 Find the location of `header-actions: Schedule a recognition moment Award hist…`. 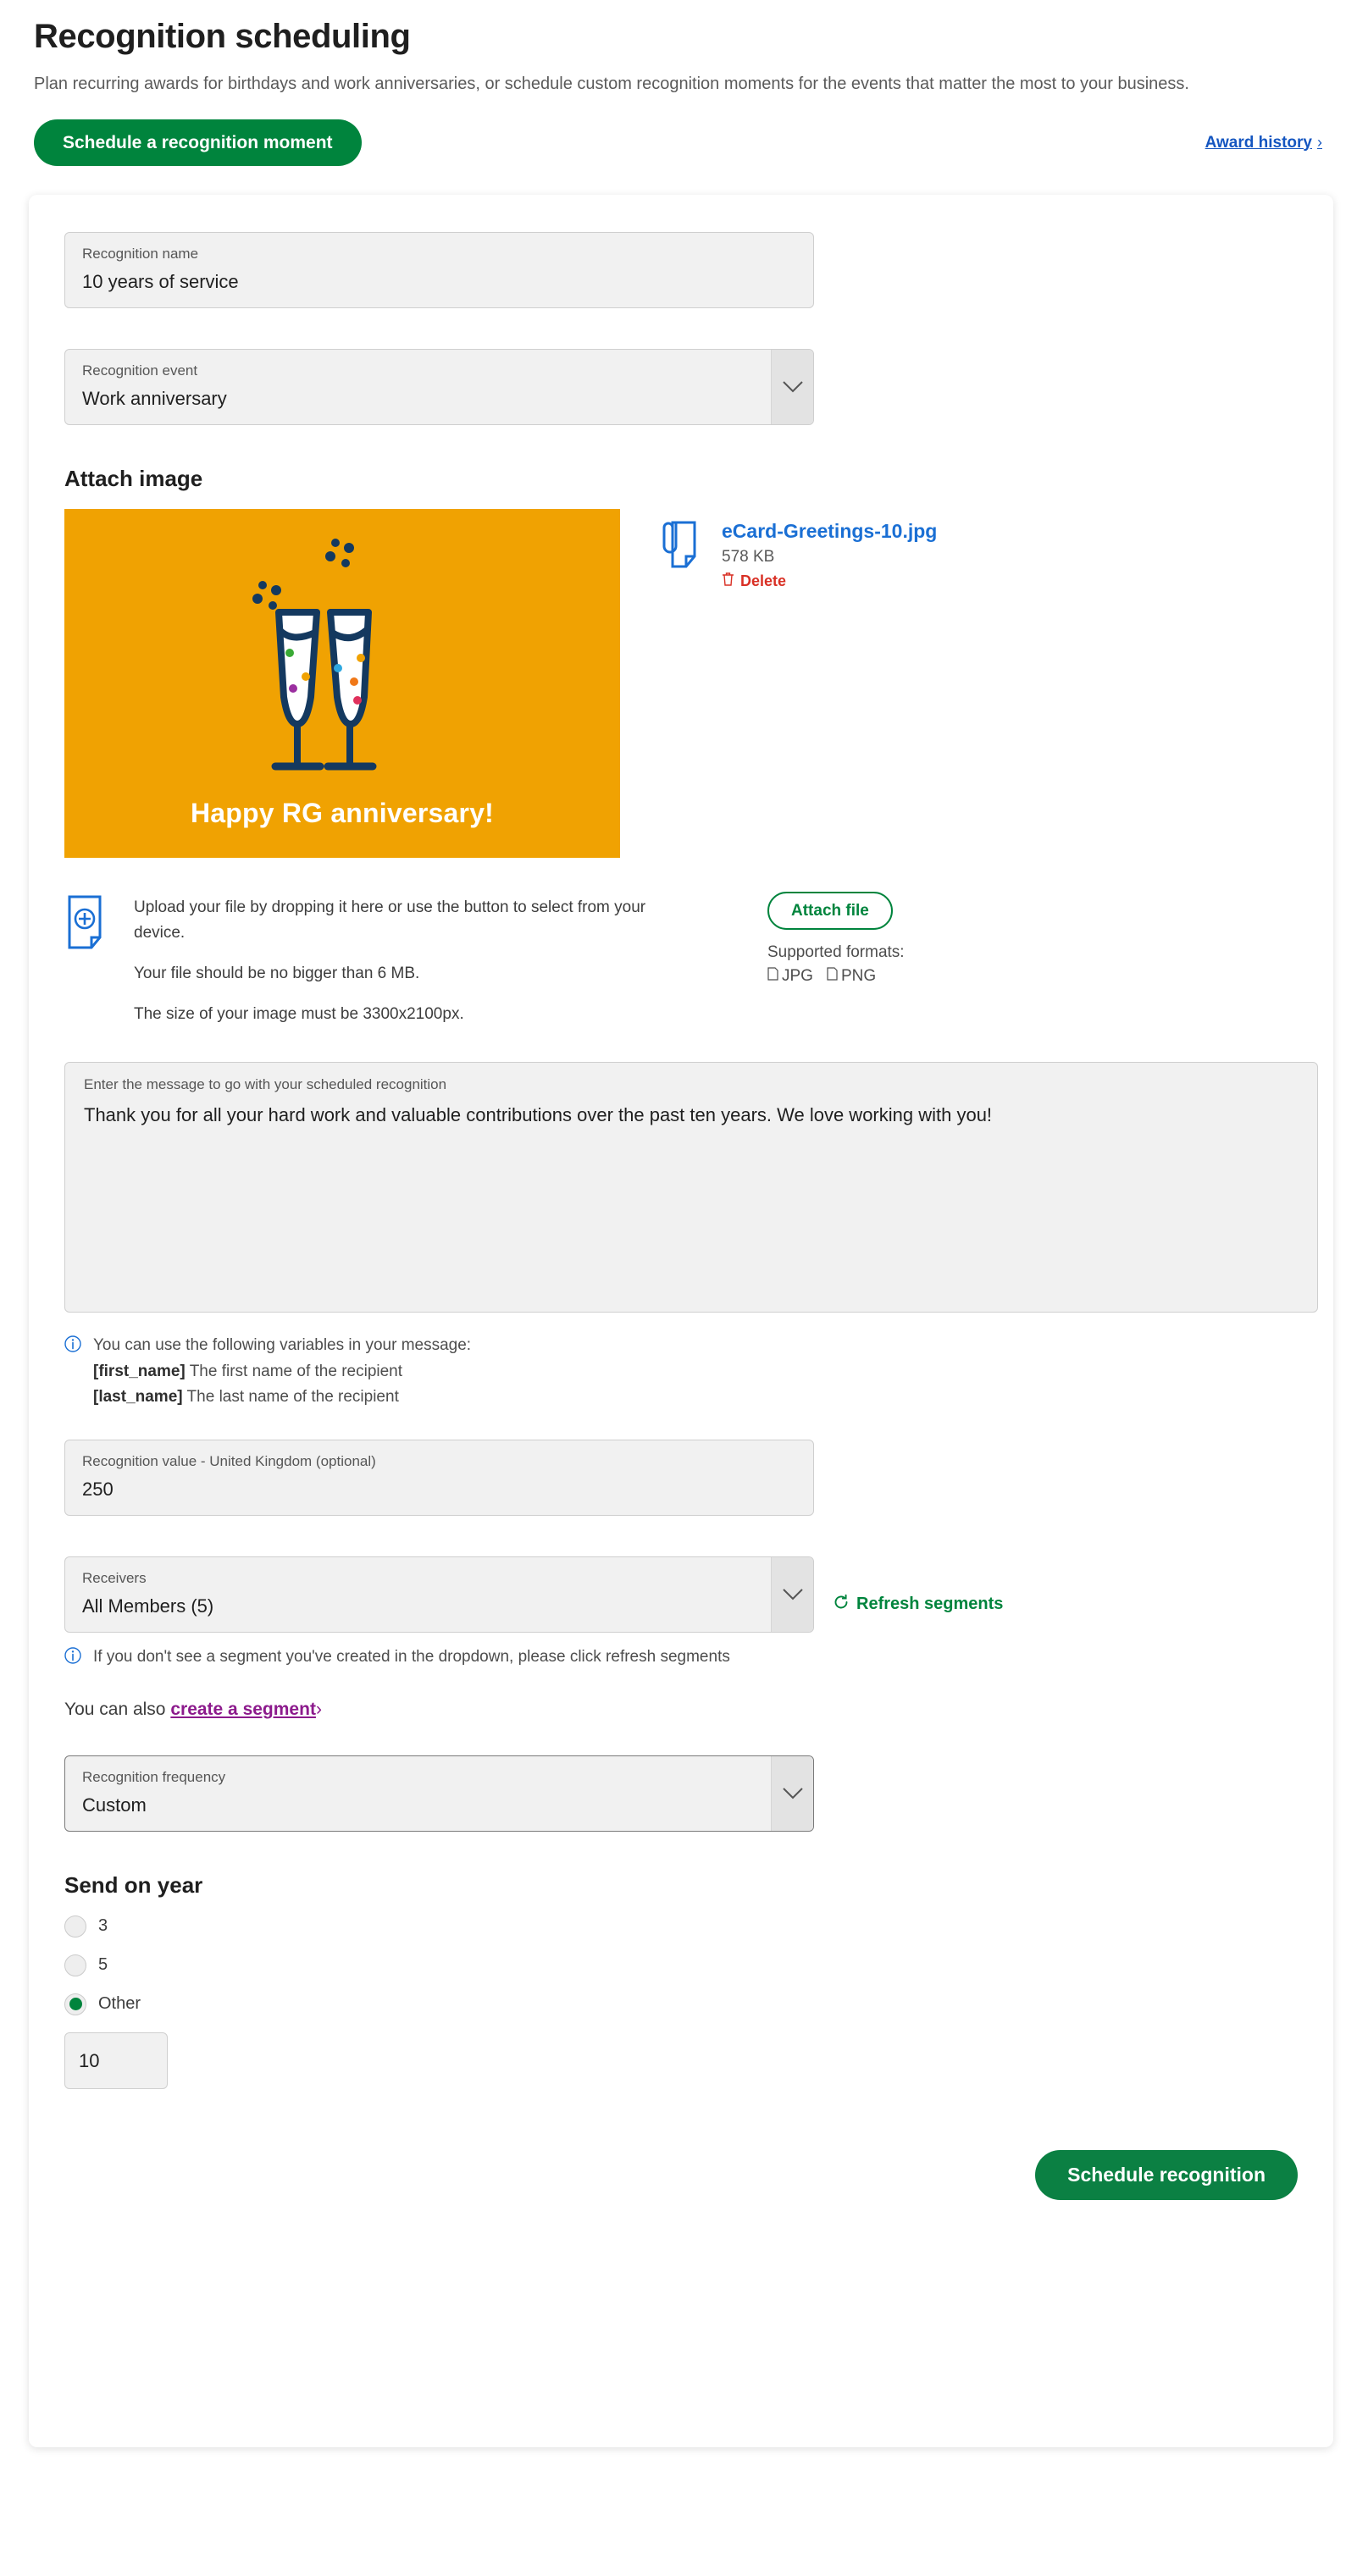

header-actions: Schedule a recognition moment Award hist… is located at coordinates (684, 142).